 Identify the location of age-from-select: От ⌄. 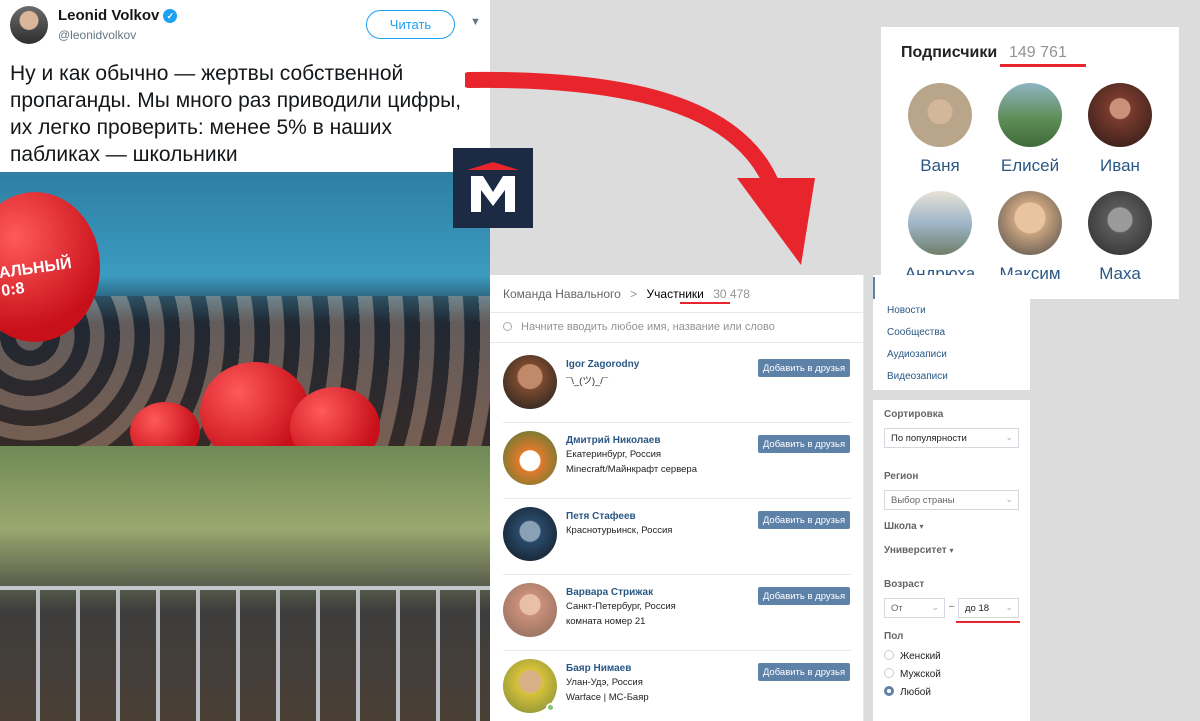
(914, 608).